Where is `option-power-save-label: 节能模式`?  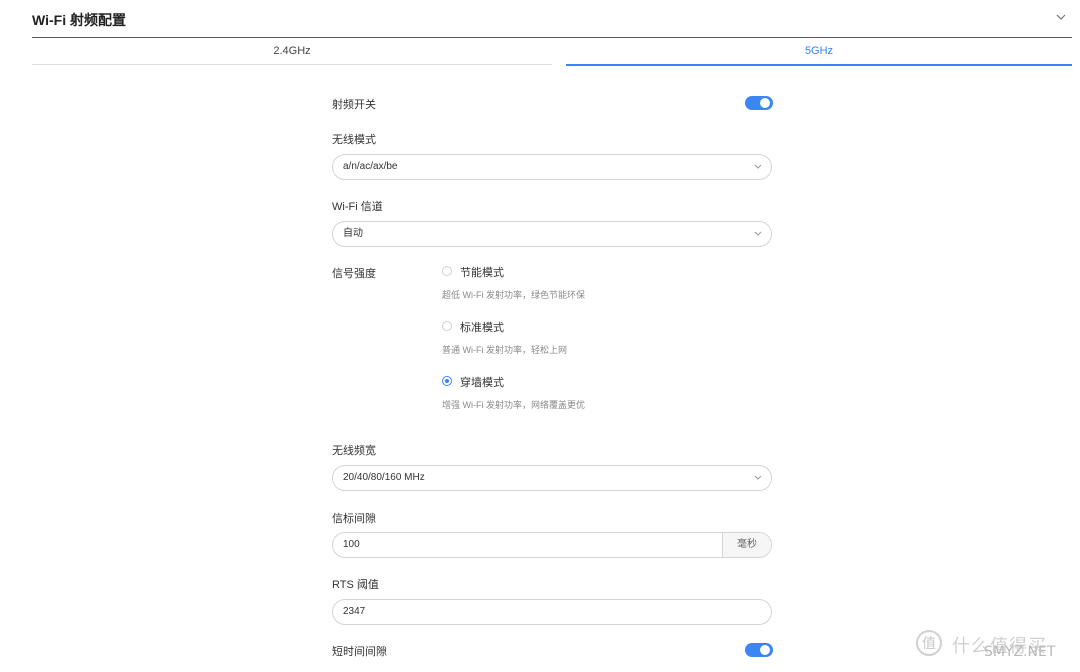 option-power-save-label: 节能模式 is located at coordinates (482, 272).